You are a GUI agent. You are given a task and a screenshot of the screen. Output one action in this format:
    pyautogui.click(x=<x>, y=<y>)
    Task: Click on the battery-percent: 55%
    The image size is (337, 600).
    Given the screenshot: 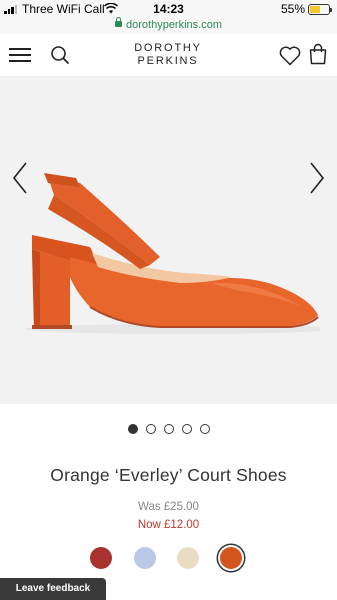 What is the action you would take?
    pyautogui.click(x=292, y=9)
    